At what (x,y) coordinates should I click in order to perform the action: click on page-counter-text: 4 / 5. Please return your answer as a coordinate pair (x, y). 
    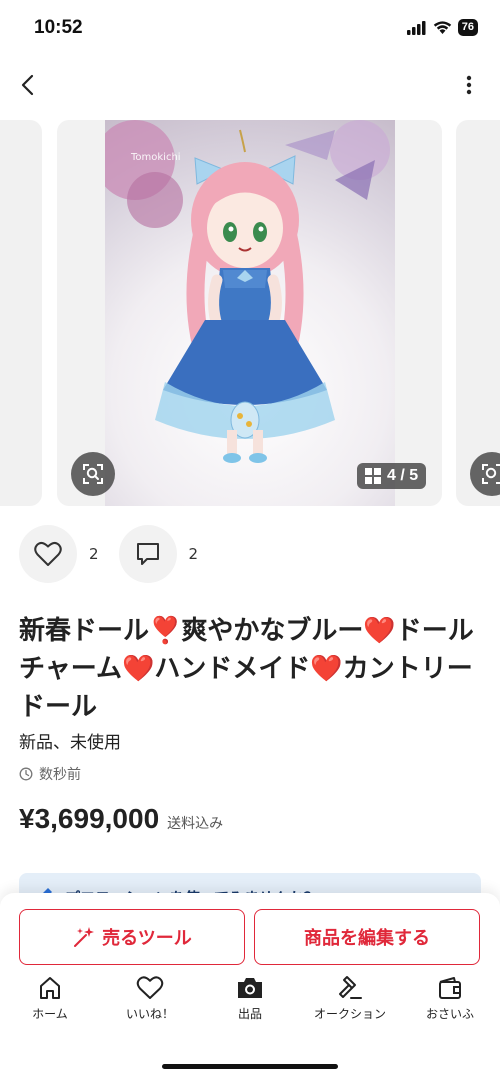
    Looking at the image, I should click on (403, 475).